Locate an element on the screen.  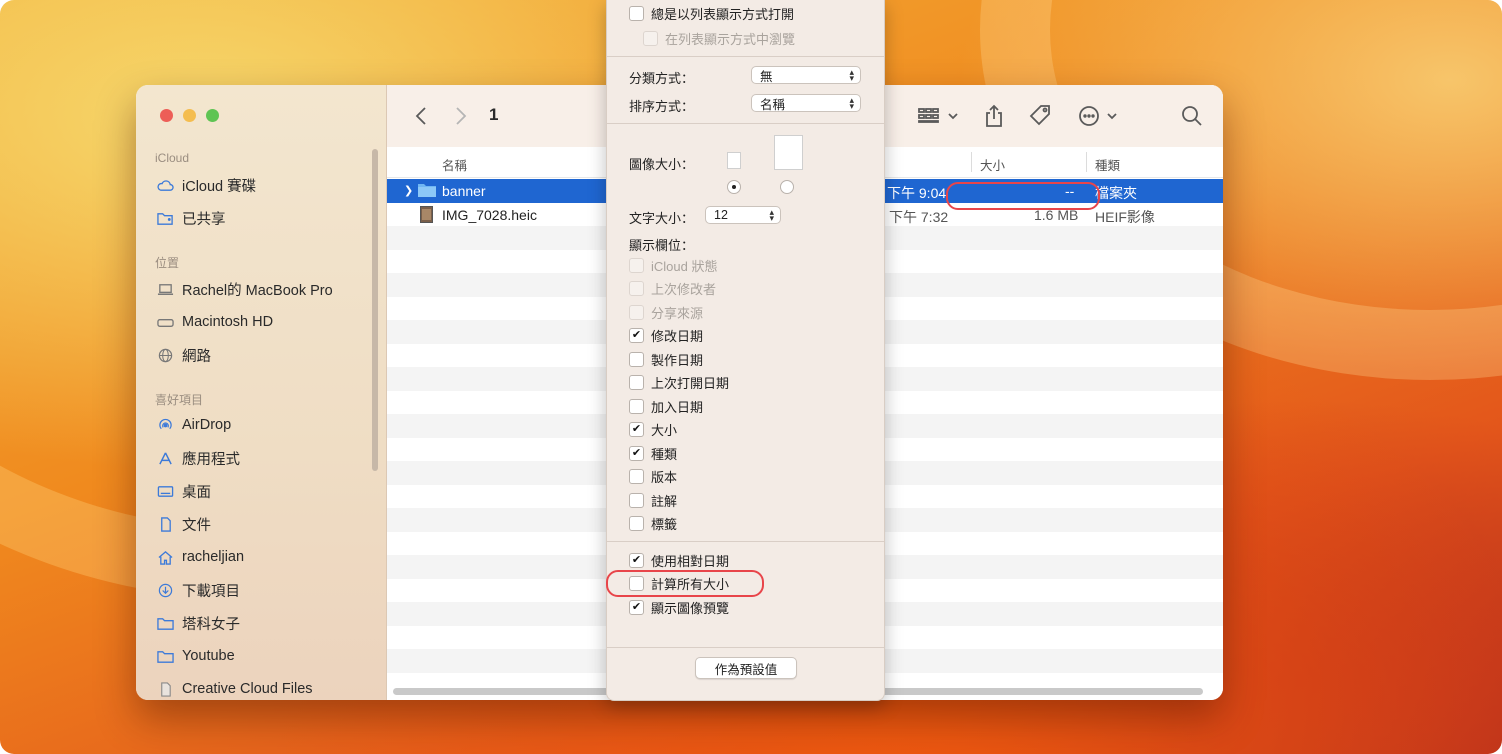
use-relative-dates-checkbox: ✔ 使用相對日期 is located at coordinates (679, 560).